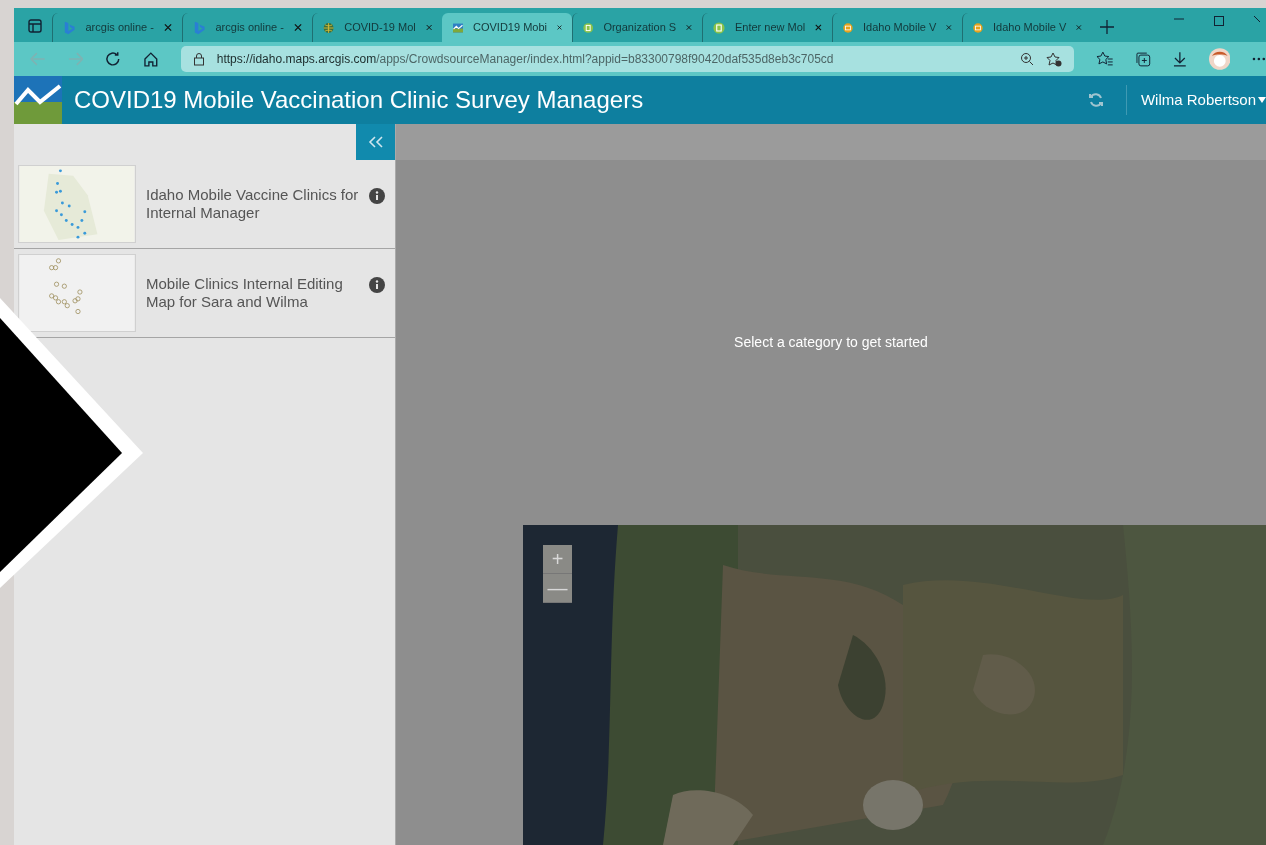 The image size is (1266, 845). Describe the element at coordinates (557, 559) in the screenshot. I see `zoom-button: +` at that location.